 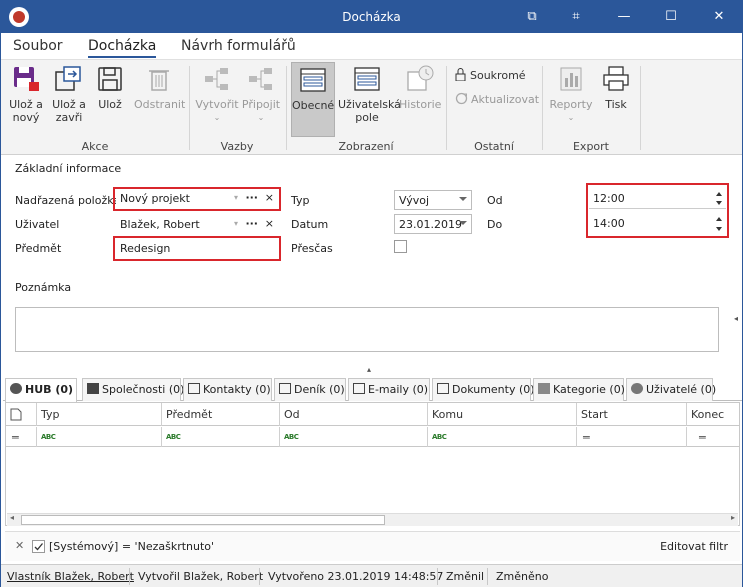 I want to click on scroll-left-icon: ◂, so click(x=12, y=517).